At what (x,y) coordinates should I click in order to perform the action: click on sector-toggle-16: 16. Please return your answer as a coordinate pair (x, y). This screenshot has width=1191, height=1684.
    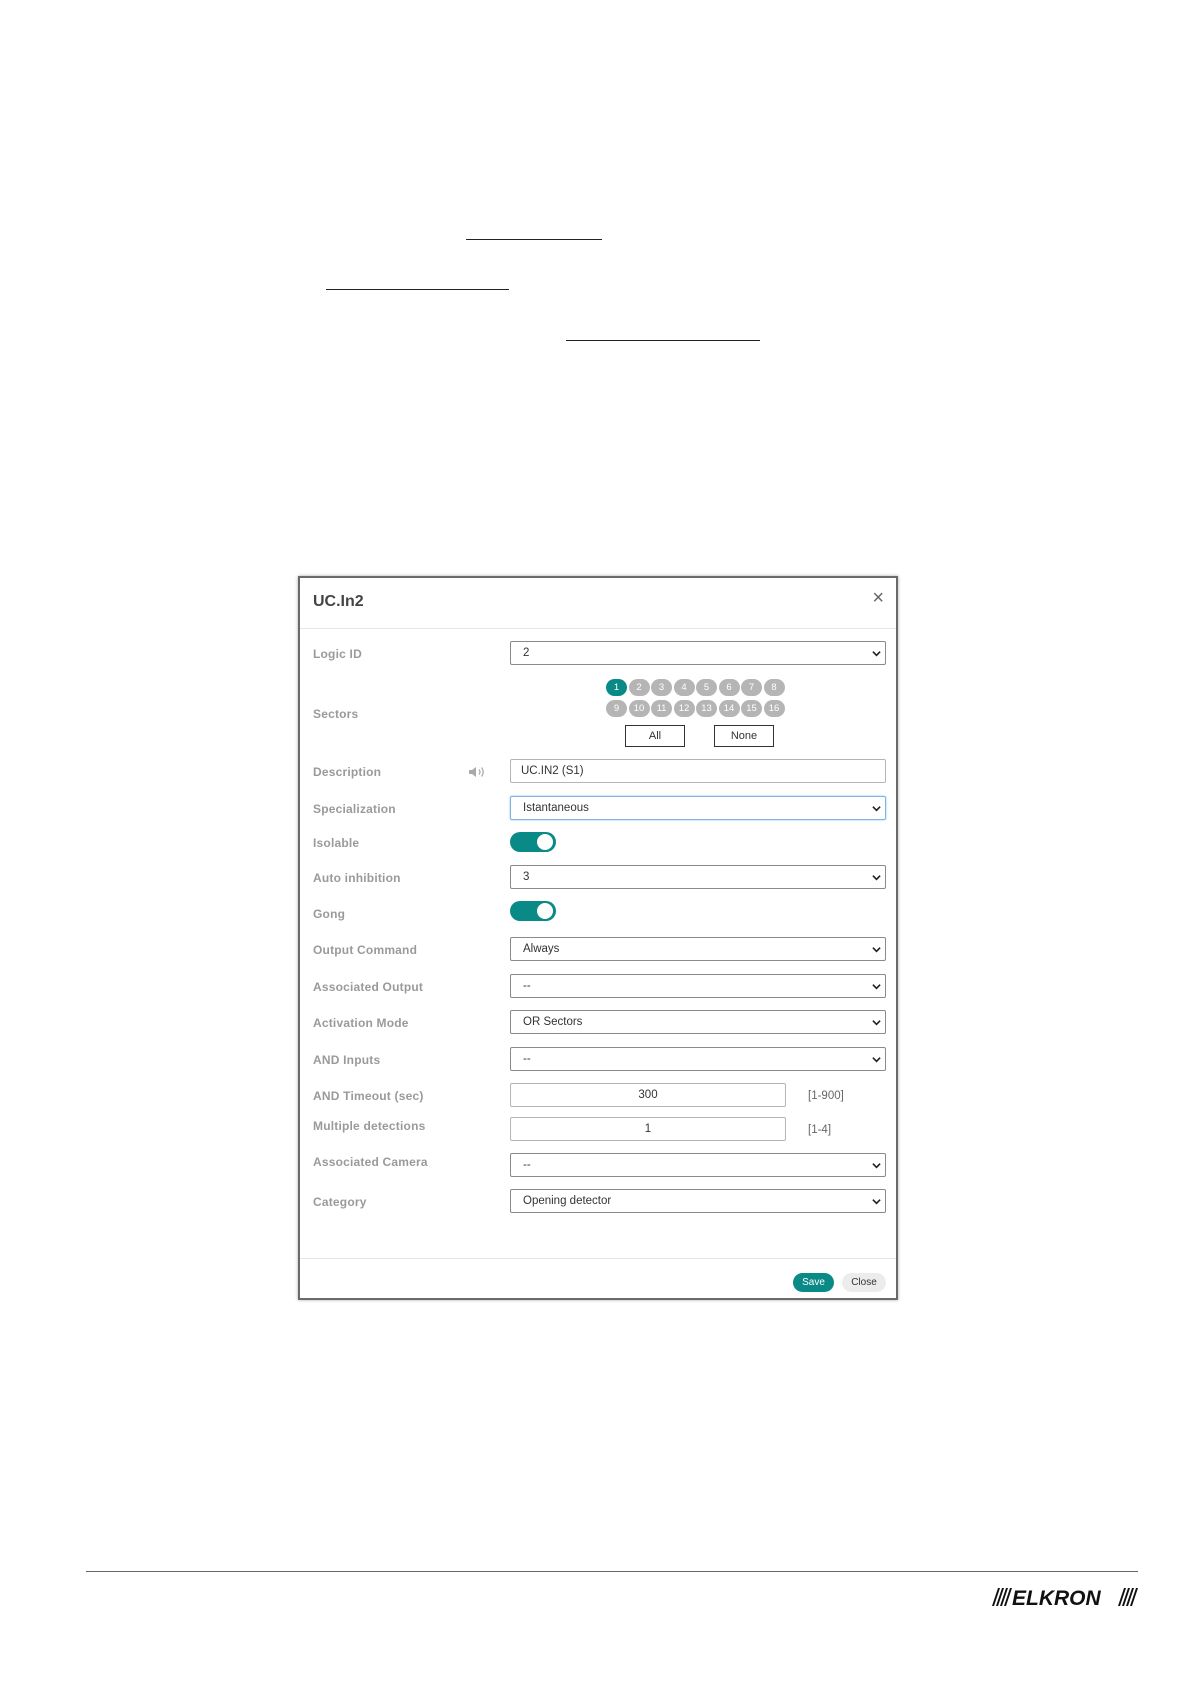
    Looking at the image, I should click on (774, 708).